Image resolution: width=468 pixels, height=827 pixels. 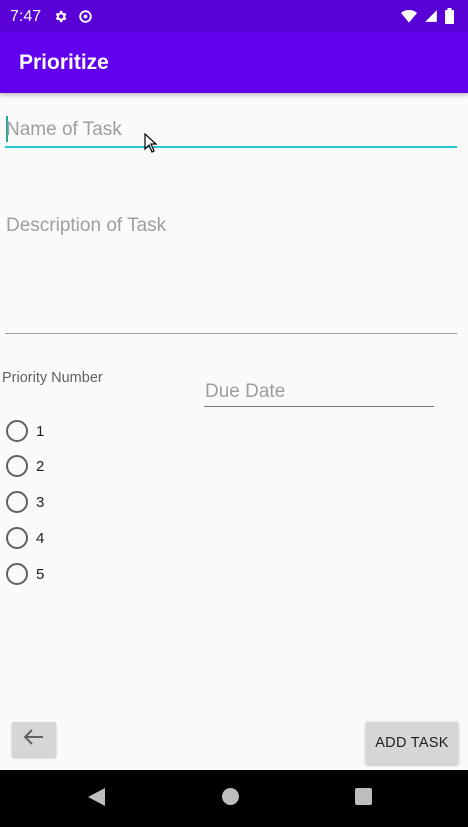 I want to click on app-bar: Prioritize, so click(x=234, y=62).